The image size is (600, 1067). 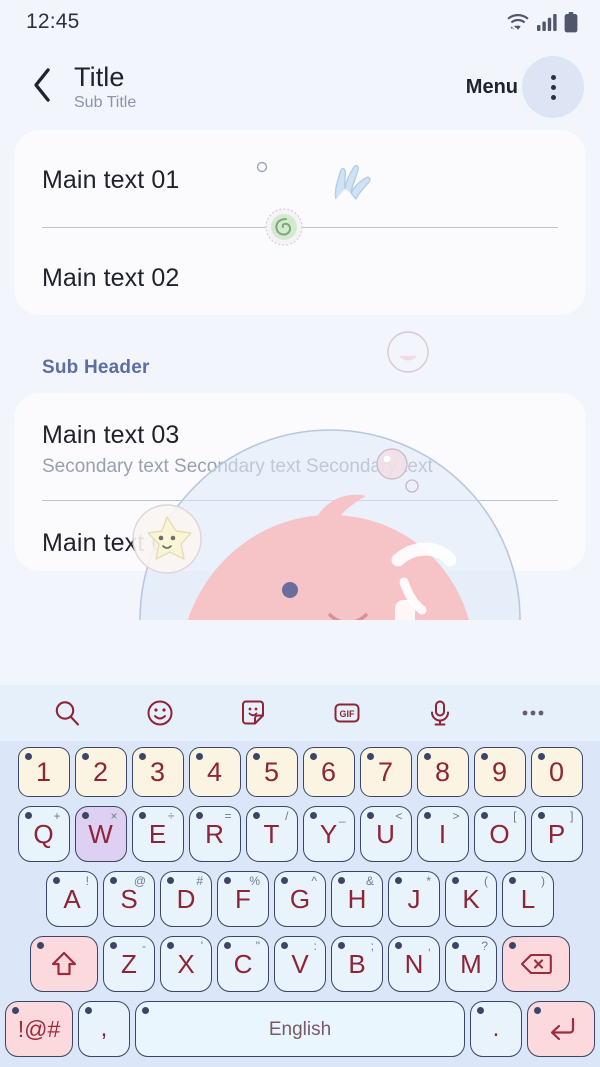 What do you see at coordinates (39, 1029) in the screenshot?
I see `symbols-key: !@#` at bounding box center [39, 1029].